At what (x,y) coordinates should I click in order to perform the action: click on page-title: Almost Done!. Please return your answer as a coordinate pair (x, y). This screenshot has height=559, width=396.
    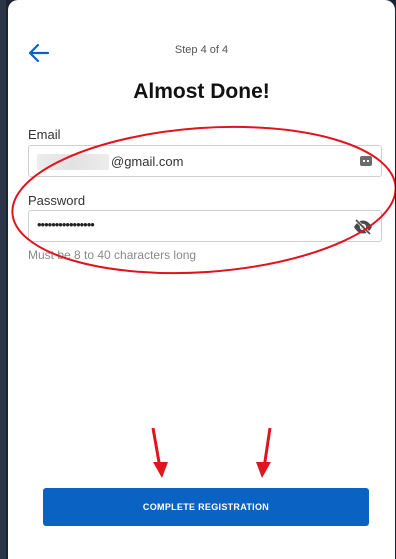
    Looking at the image, I should click on (201, 91).